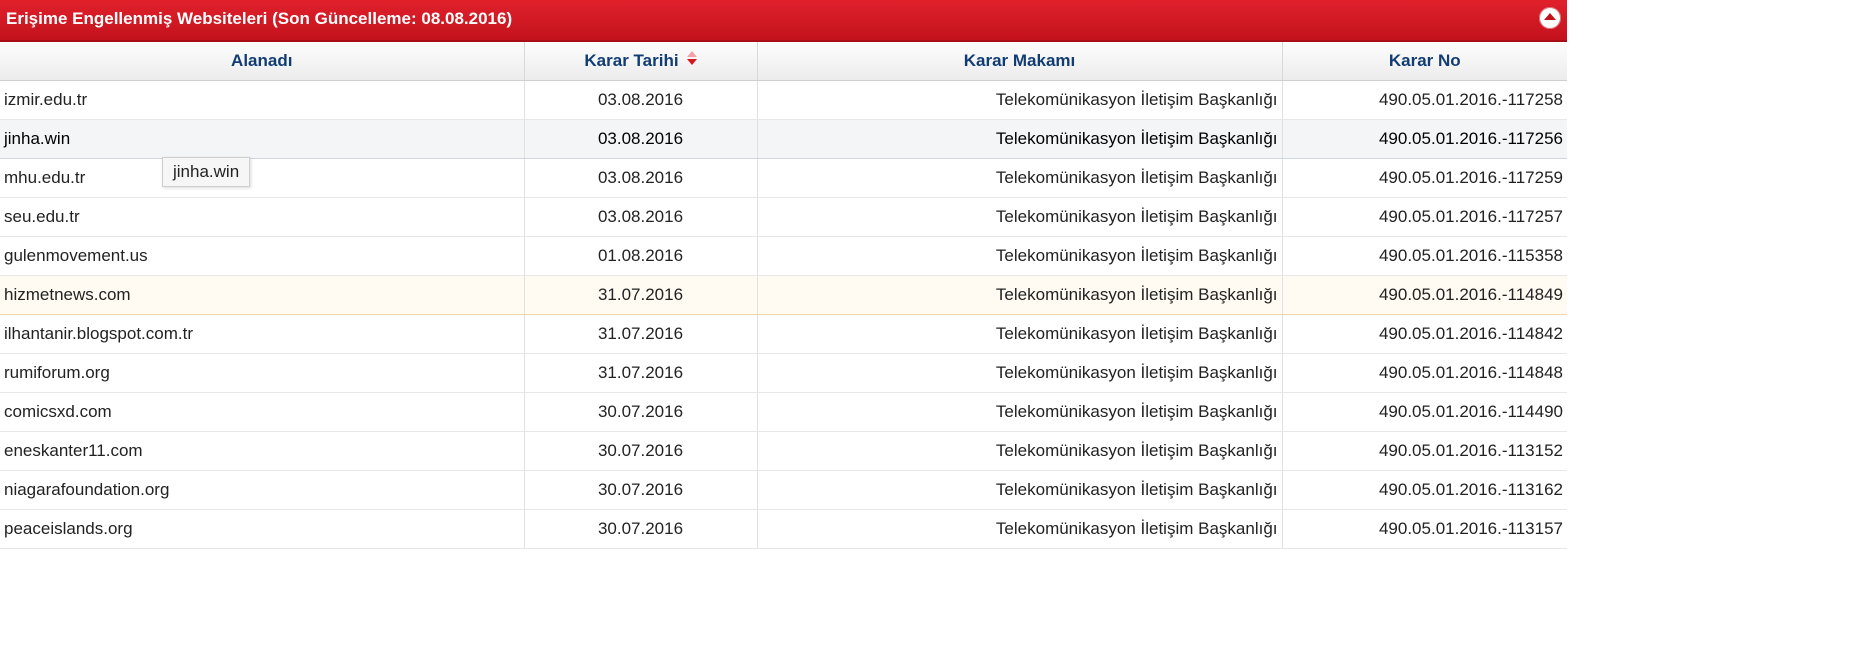 This screenshot has height=650, width=1862. I want to click on cell-domain: gulenmovement.us, so click(262, 256).